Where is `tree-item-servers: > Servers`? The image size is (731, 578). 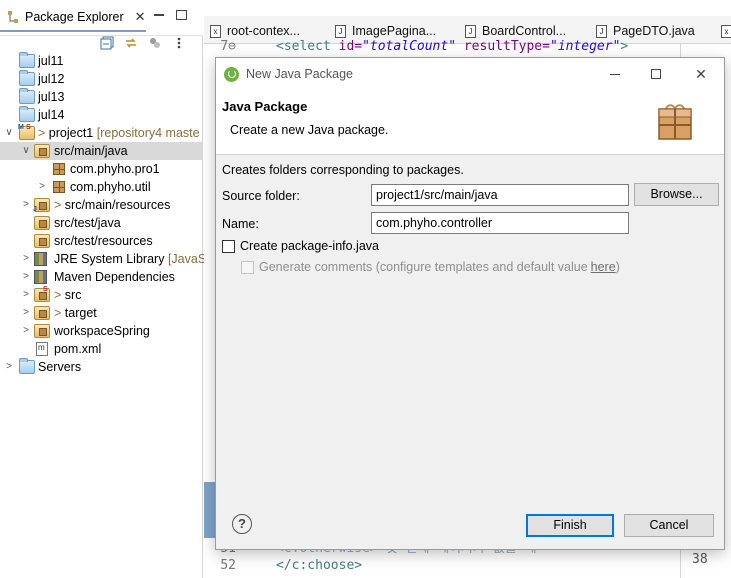
tree-item-servers: > Servers is located at coordinates (101, 367).